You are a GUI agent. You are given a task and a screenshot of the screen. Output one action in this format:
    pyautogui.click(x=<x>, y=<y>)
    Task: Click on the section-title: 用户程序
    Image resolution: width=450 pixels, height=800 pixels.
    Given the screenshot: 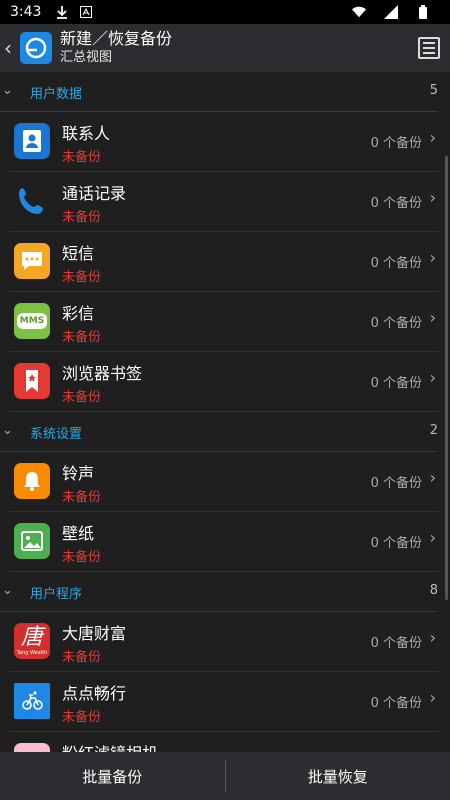 What is the action you would take?
    pyautogui.click(x=56, y=594)
    